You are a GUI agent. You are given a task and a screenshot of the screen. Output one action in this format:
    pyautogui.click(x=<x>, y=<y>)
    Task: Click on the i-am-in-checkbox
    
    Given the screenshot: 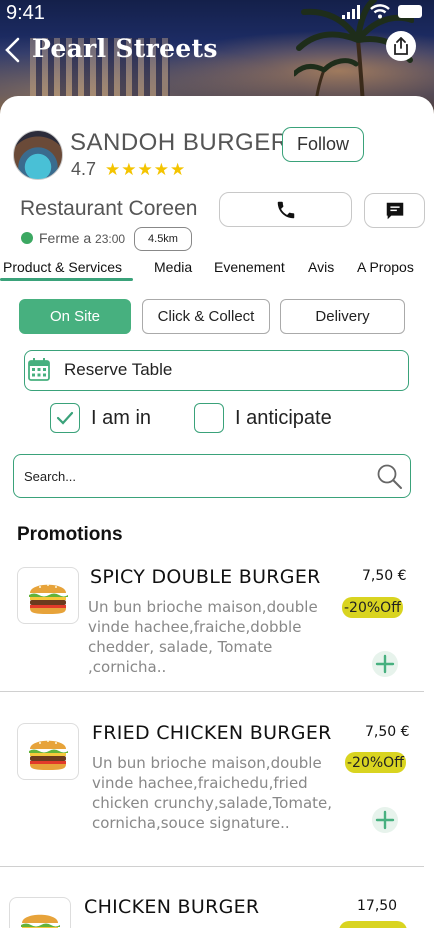 What is the action you would take?
    pyautogui.click(x=65, y=418)
    